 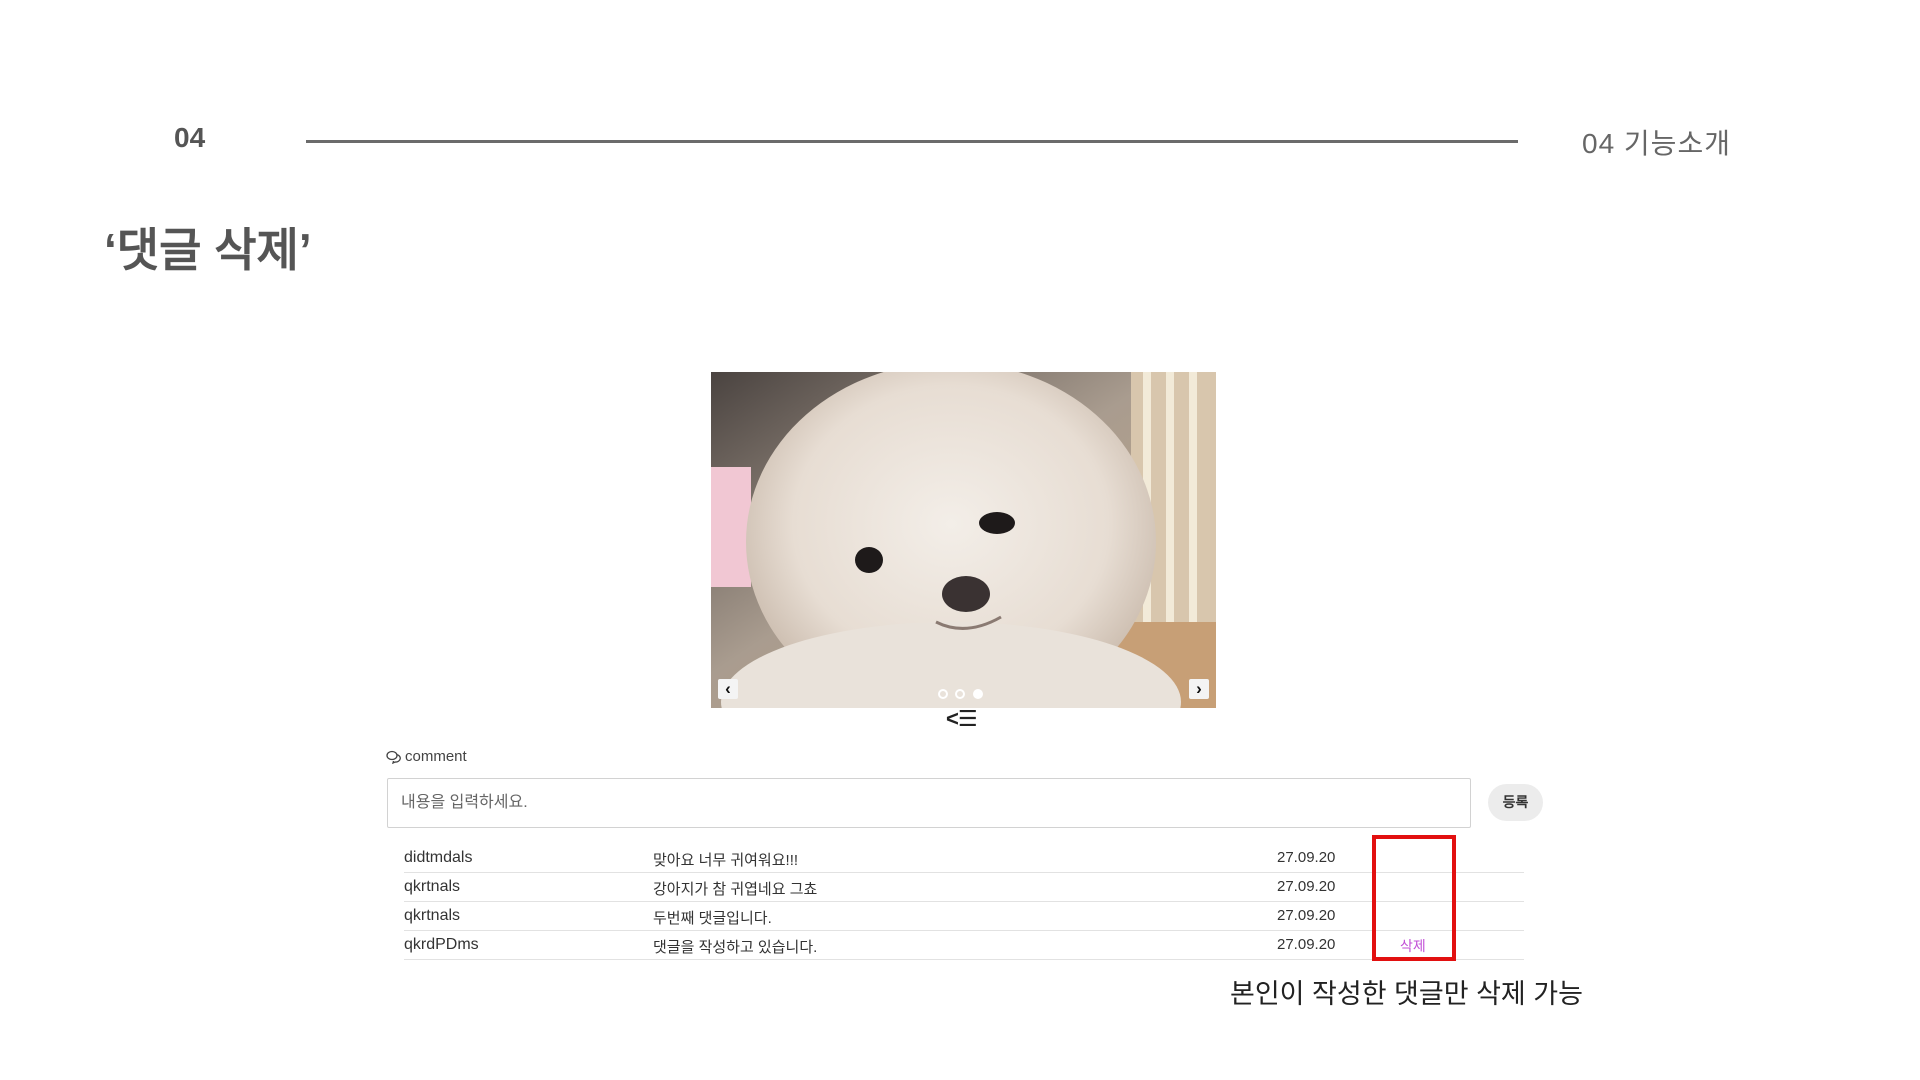 I want to click on delete-column-highlight, so click(x=1414, y=898).